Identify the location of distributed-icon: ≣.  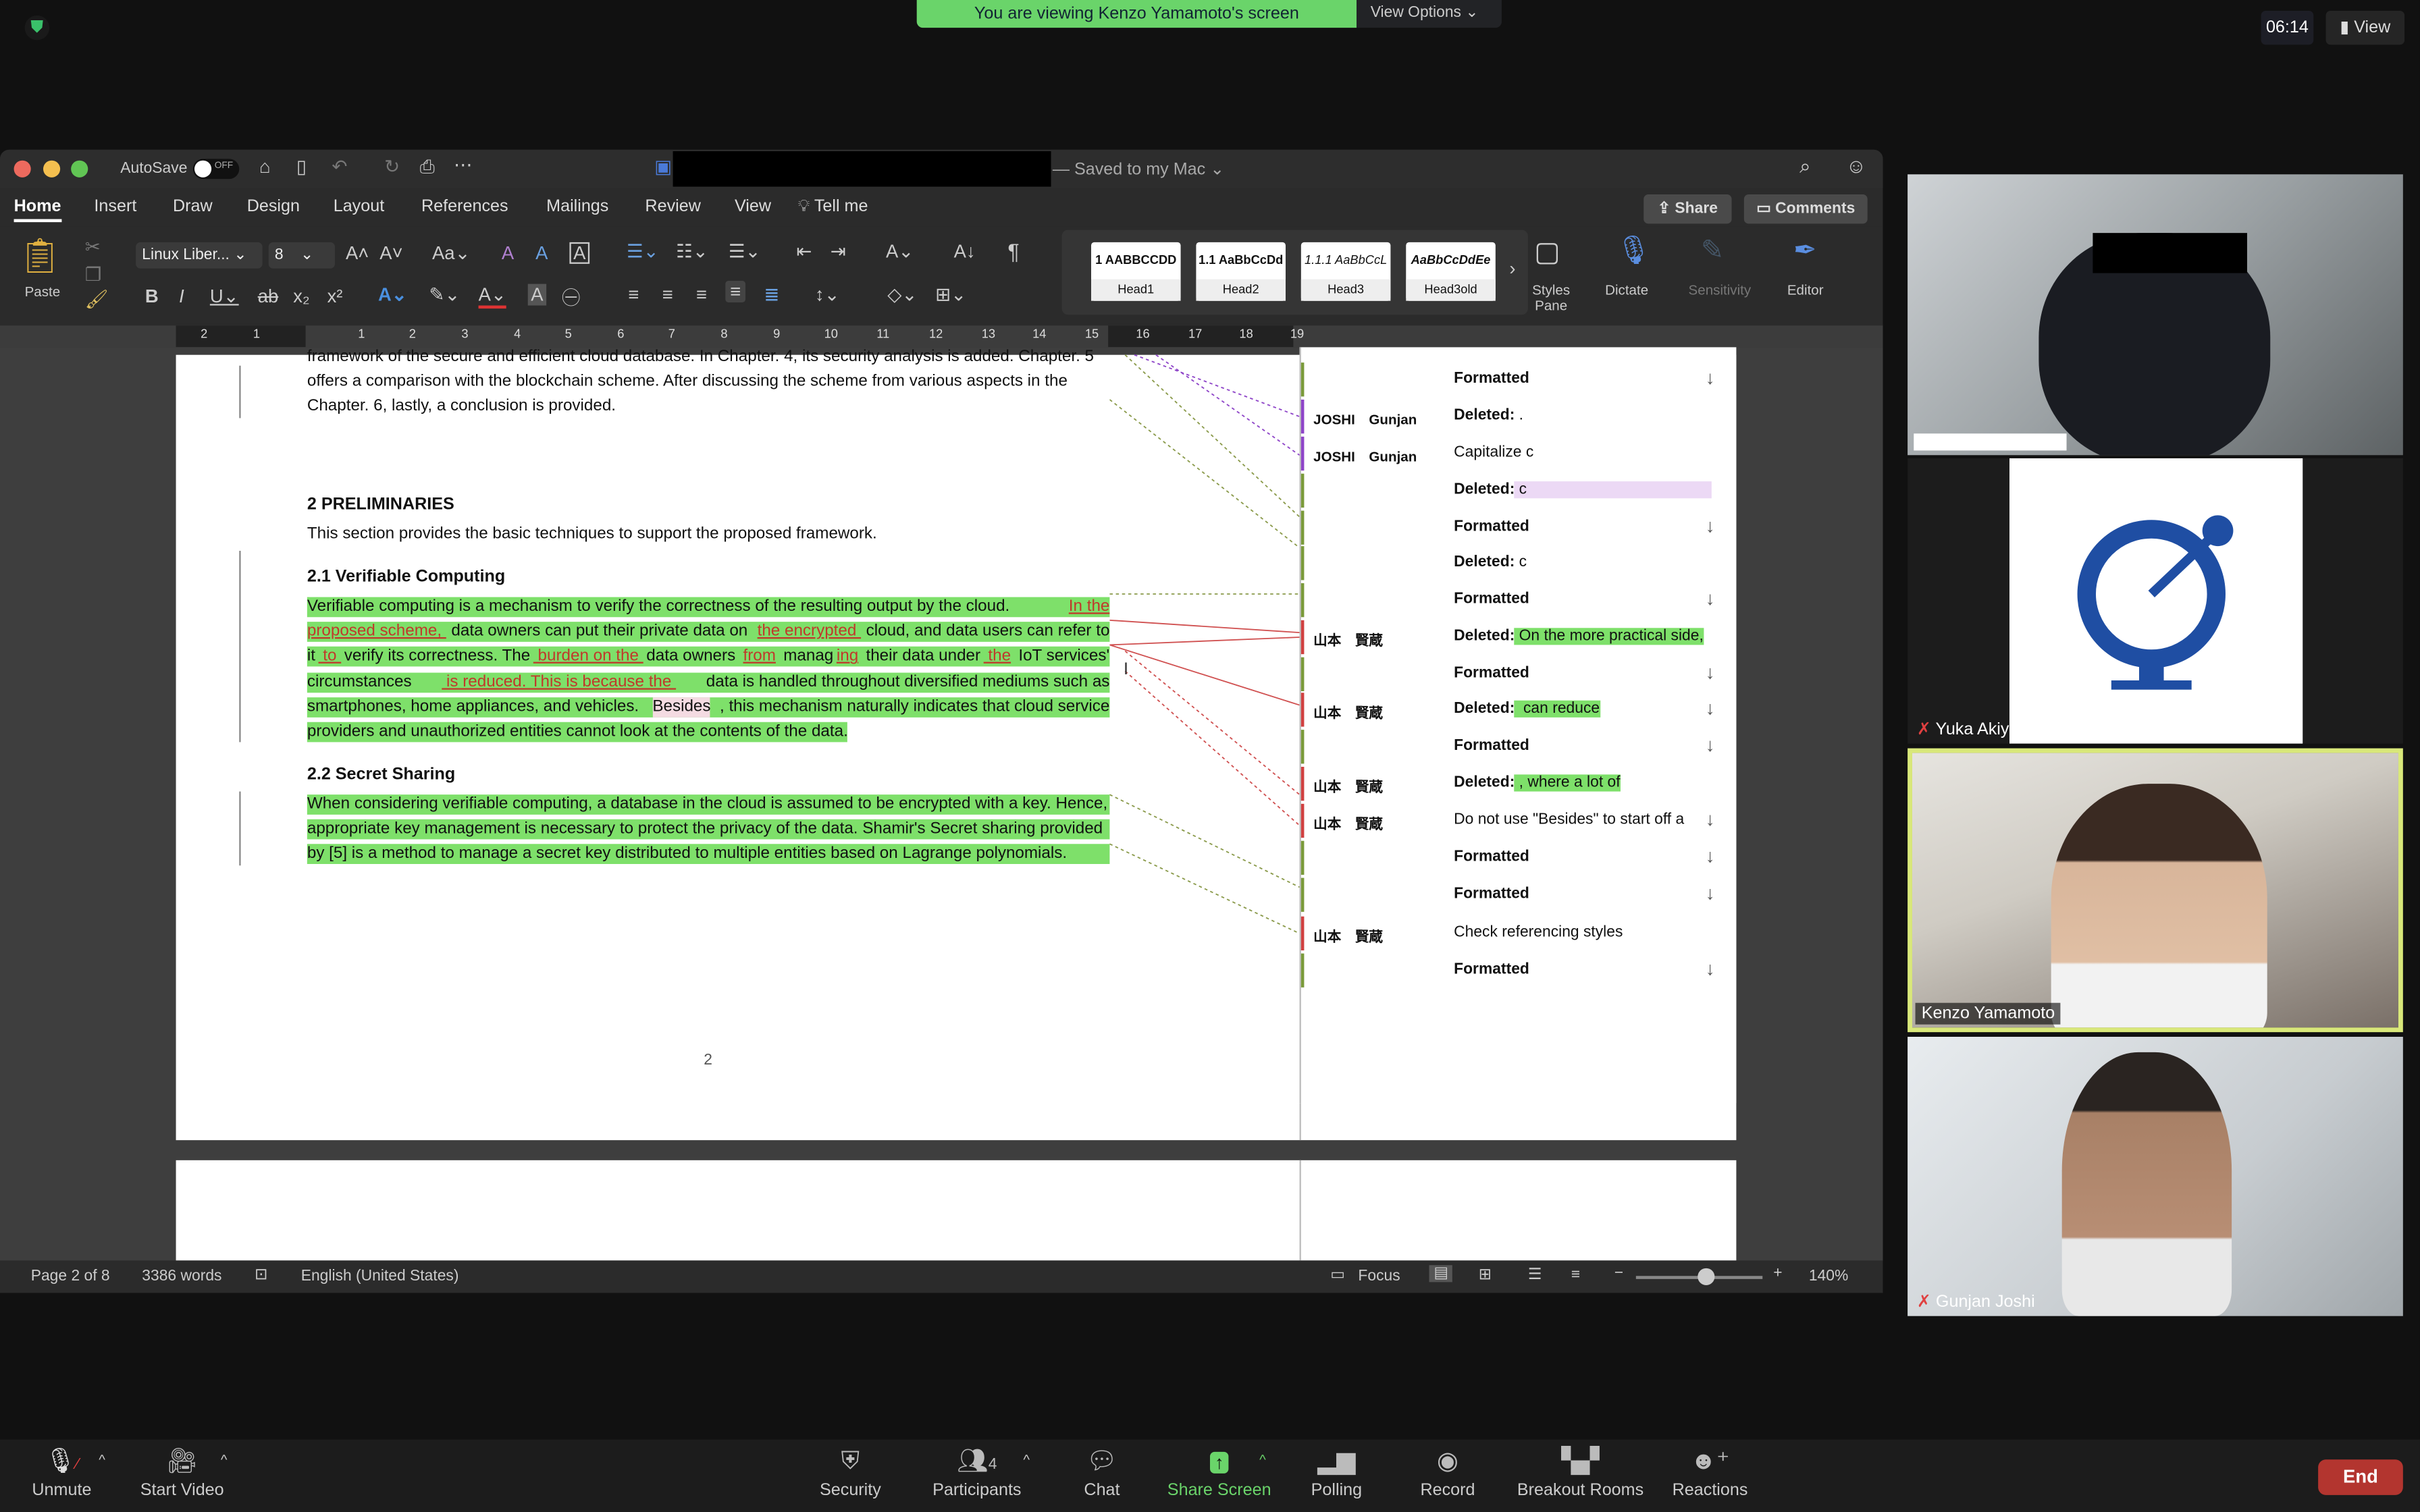
(771, 295).